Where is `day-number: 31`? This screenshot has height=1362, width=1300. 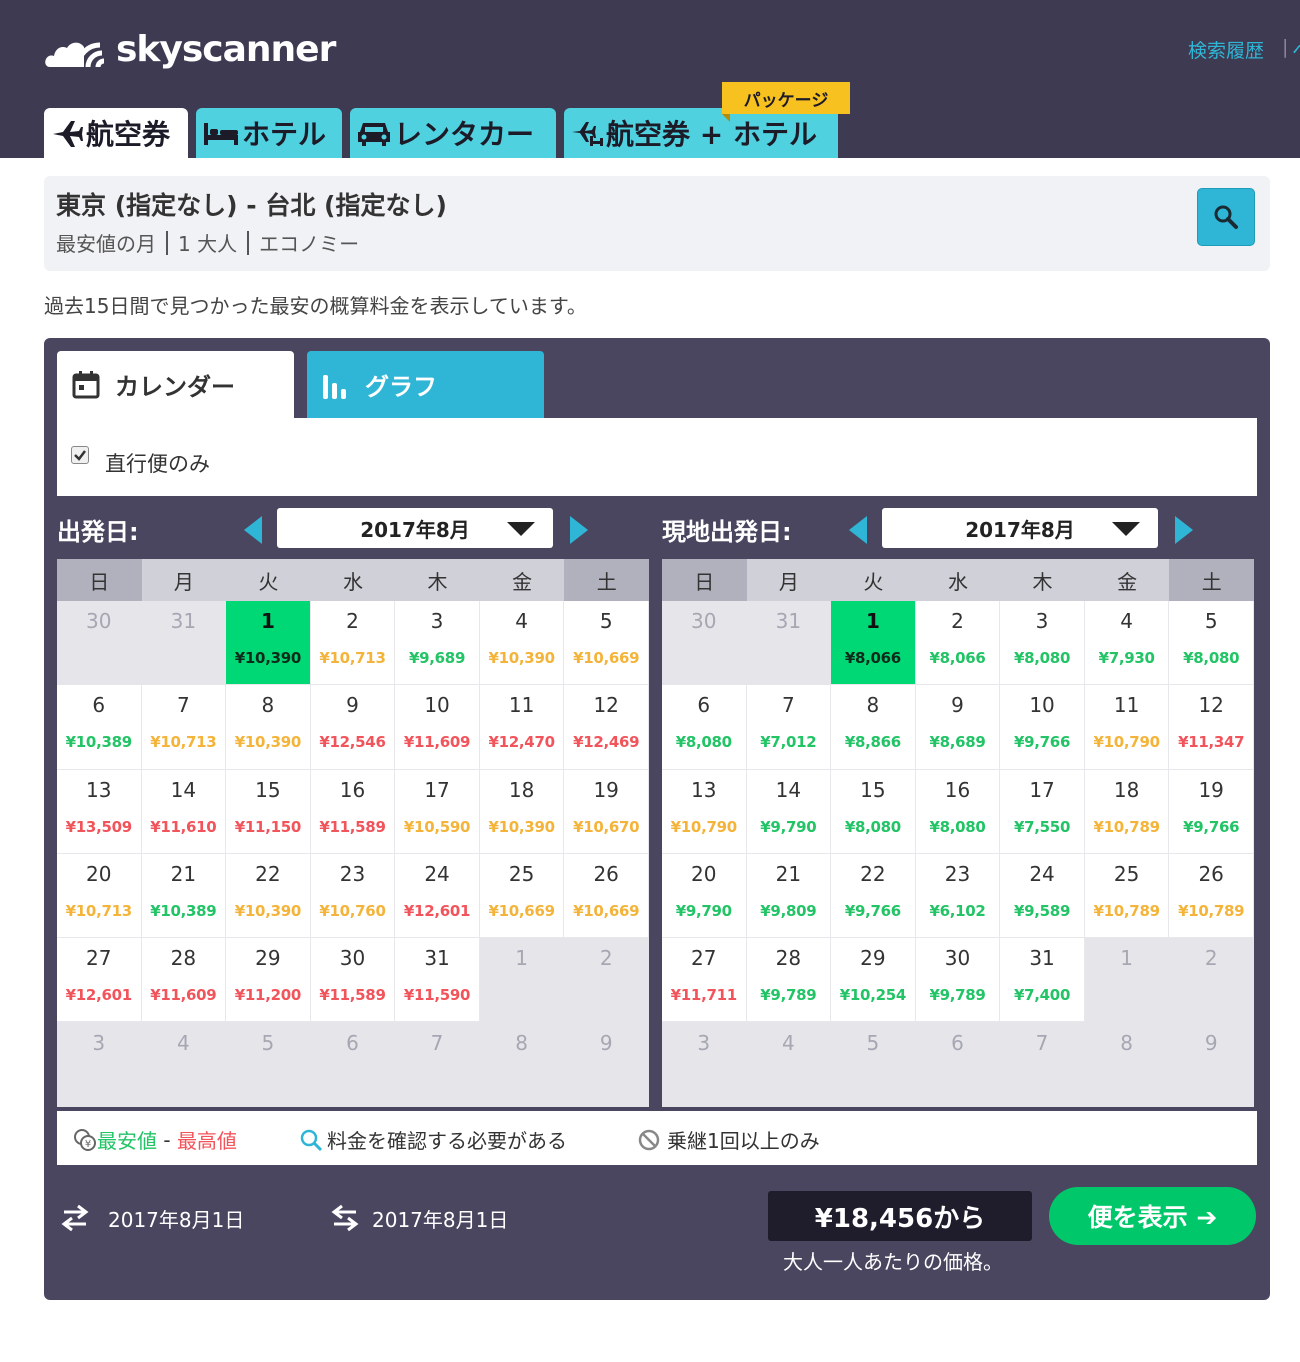 day-number: 31 is located at coordinates (1042, 958).